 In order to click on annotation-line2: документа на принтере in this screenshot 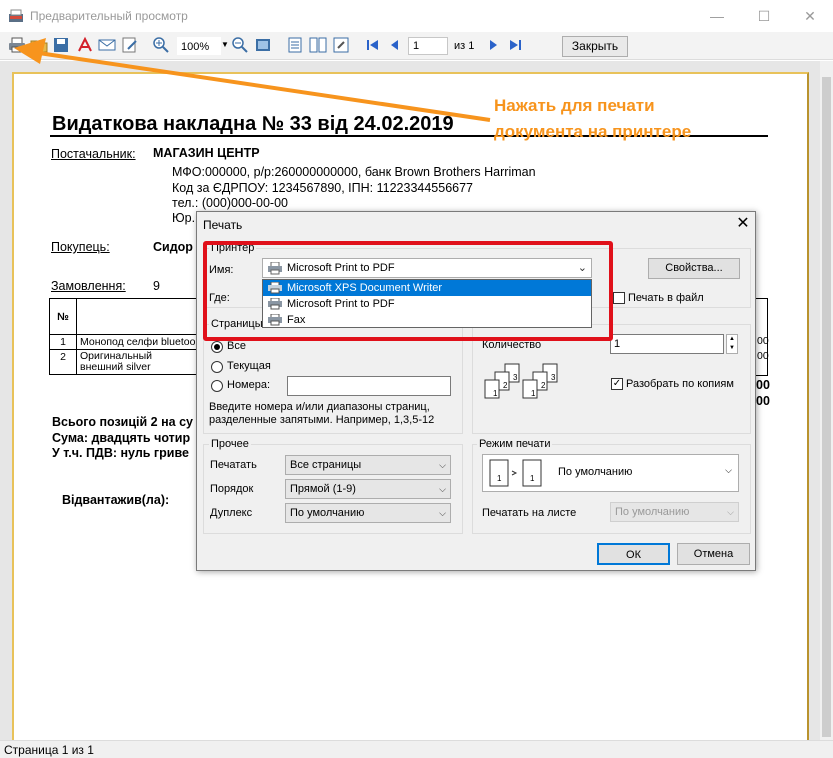, I will do `click(593, 131)`.